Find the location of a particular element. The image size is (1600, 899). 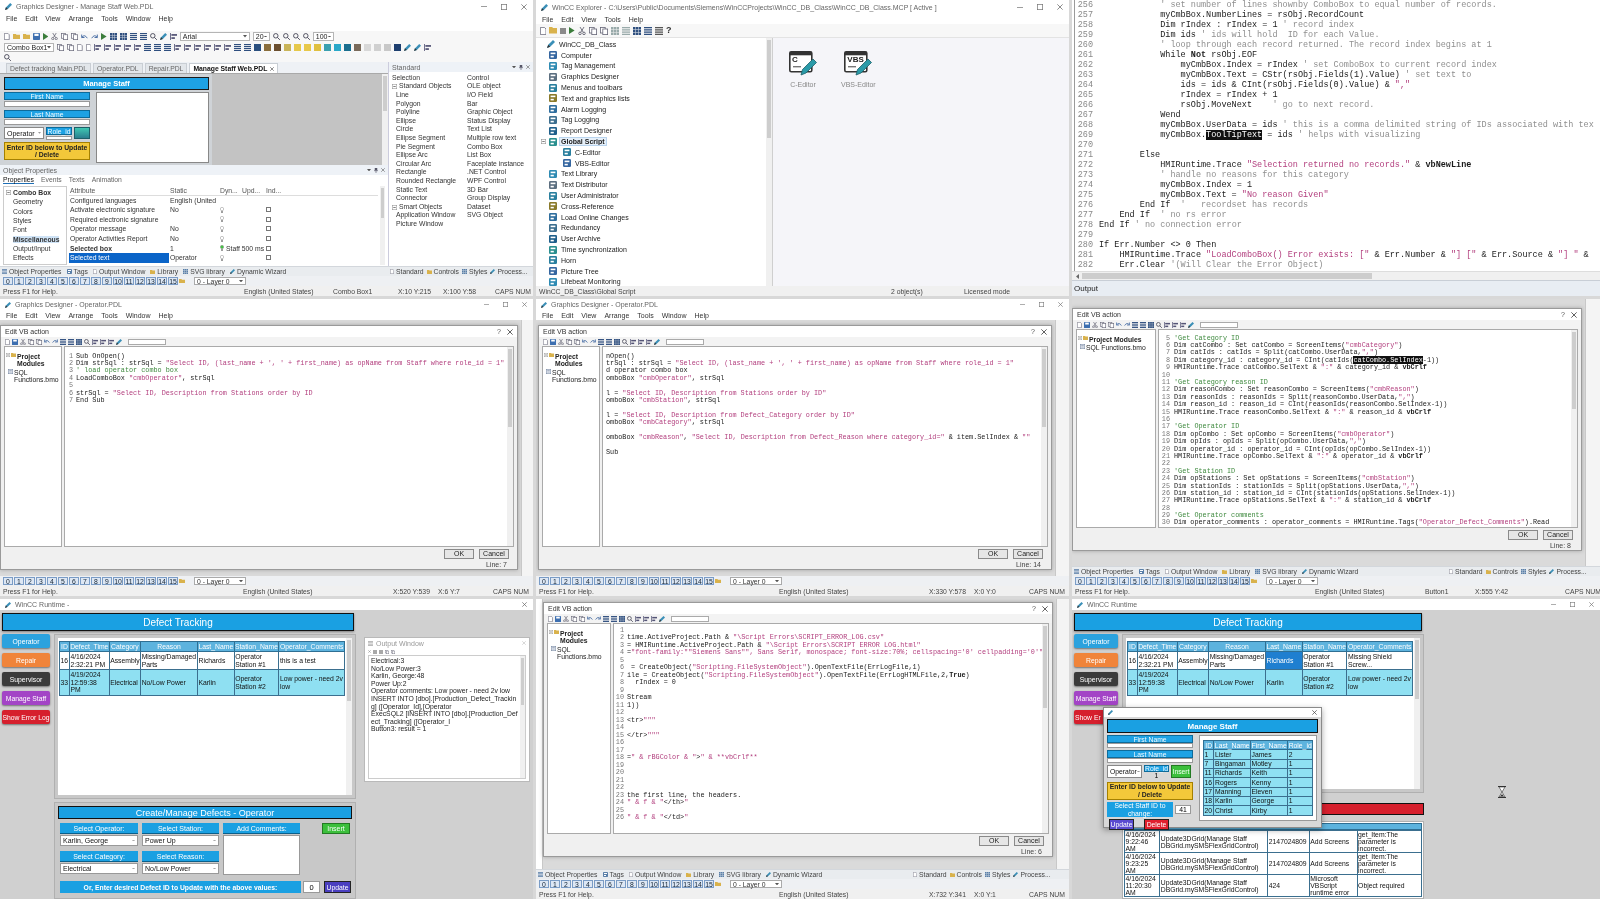

undo-arrow-icon is located at coordinates (1118, 324).